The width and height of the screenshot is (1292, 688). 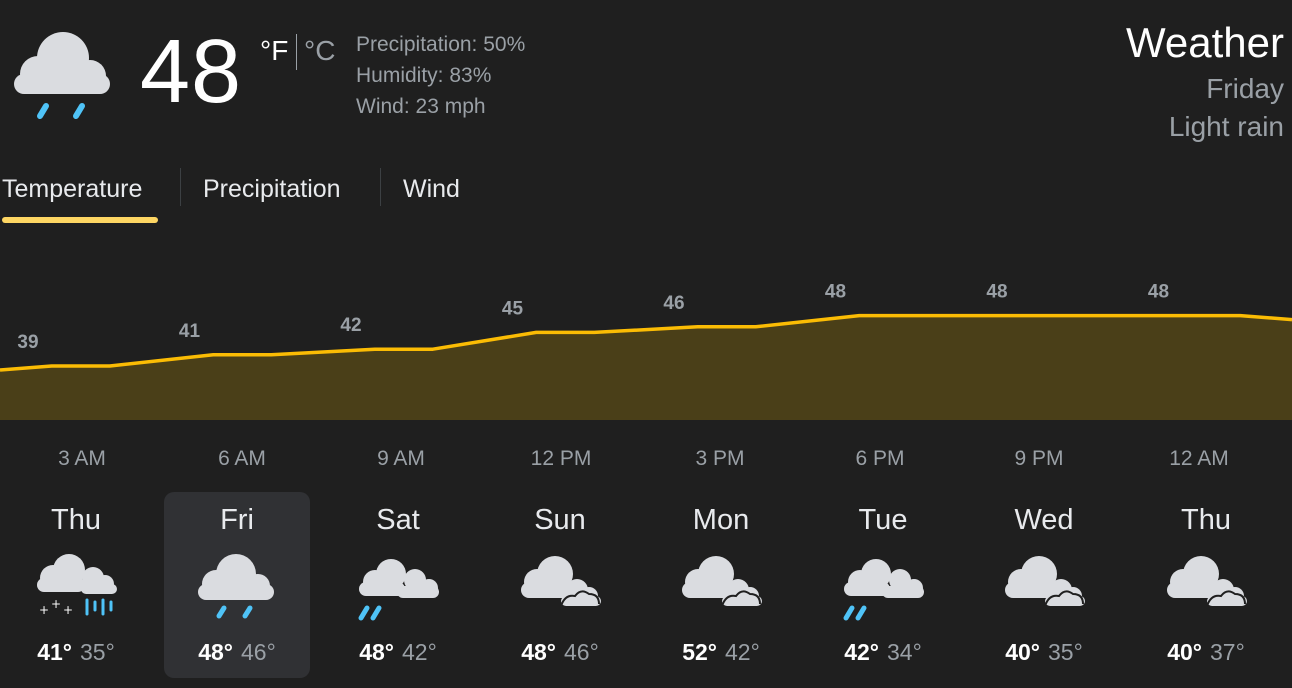 What do you see at coordinates (861, 652) in the screenshot?
I see `forecast-high: 42°` at bounding box center [861, 652].